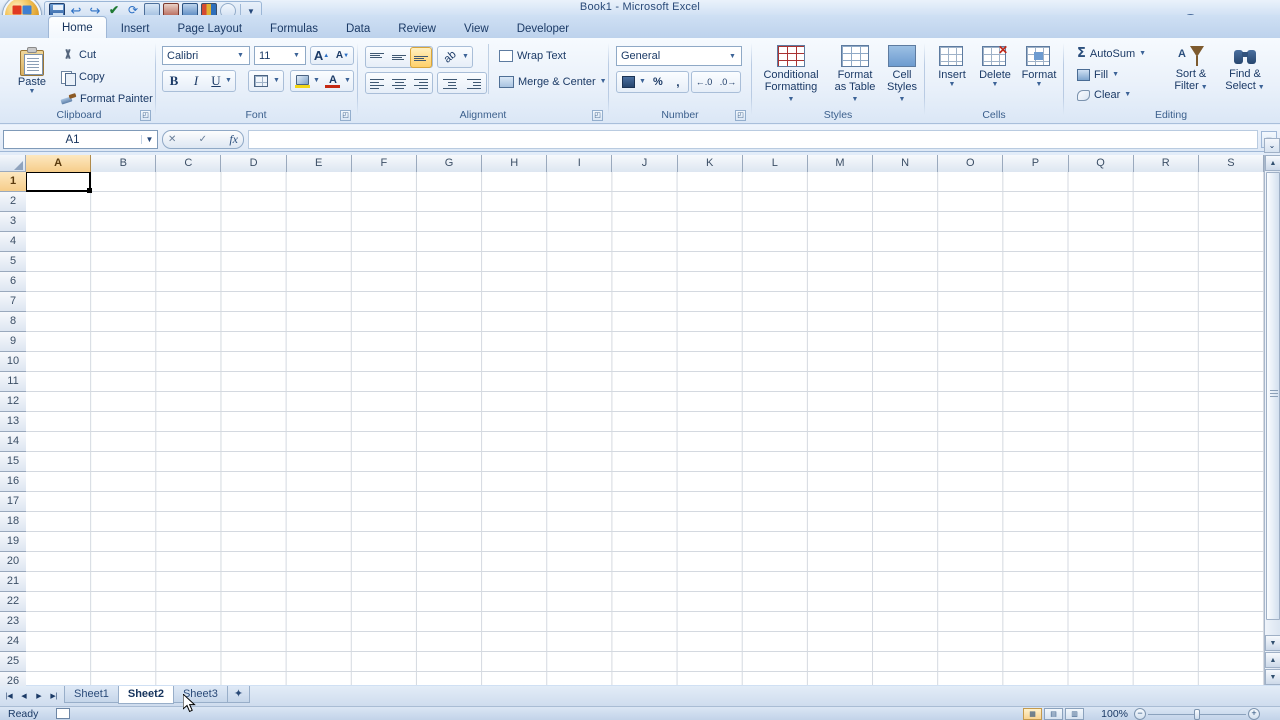  What do you see at coordinates (1111, 95) in the screenshot?
I see `clear-button: Clear ▼` at bounding box center [1111, 95].